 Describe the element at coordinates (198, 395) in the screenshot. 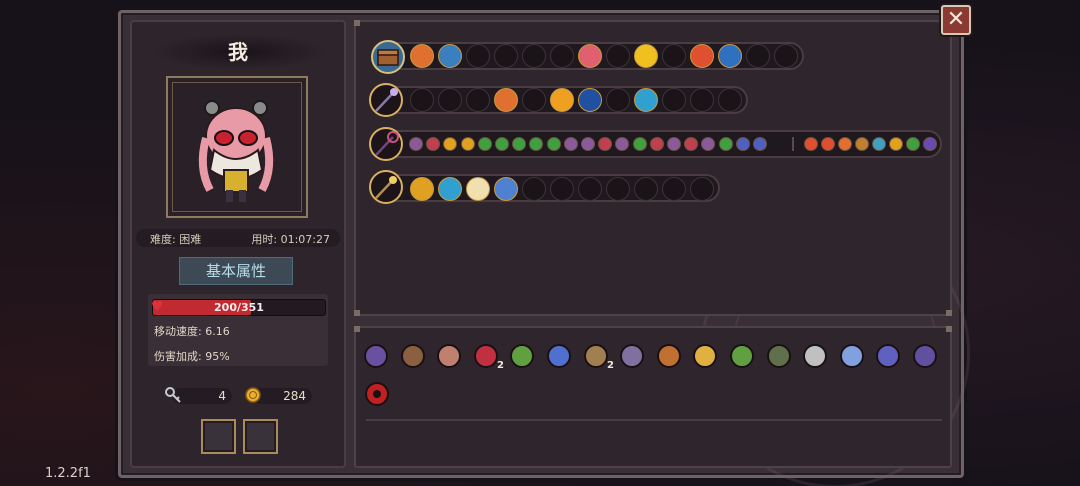

I see `key-counter: 4` at that location.